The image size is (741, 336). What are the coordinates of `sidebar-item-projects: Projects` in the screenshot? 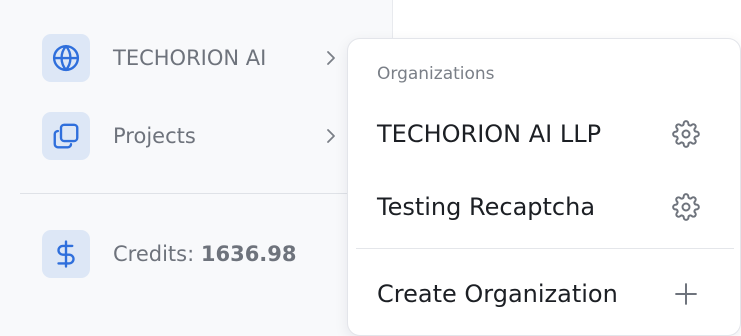 It's located at (192, 136).